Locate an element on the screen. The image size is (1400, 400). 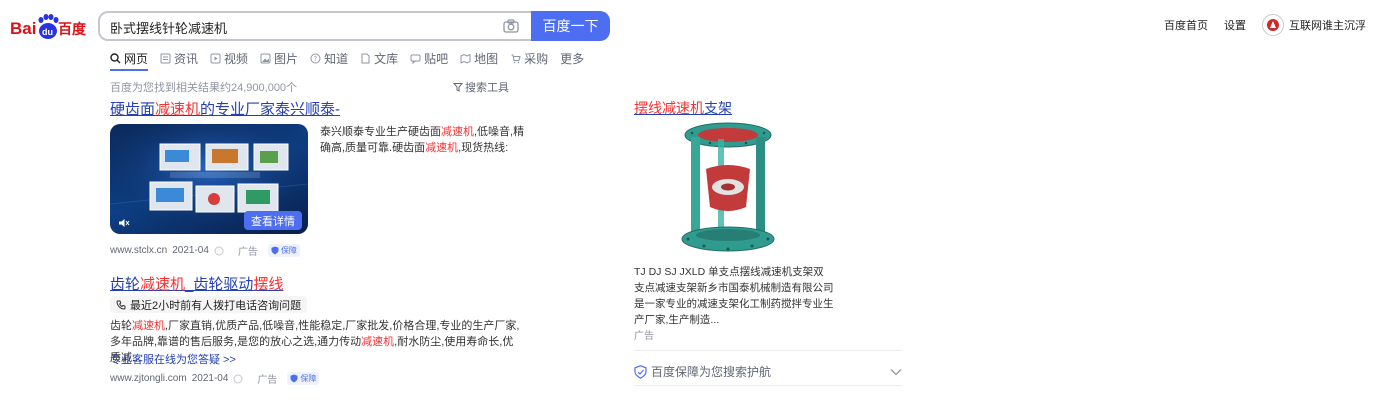
svg-text: du is located at coordinates (47, 32).